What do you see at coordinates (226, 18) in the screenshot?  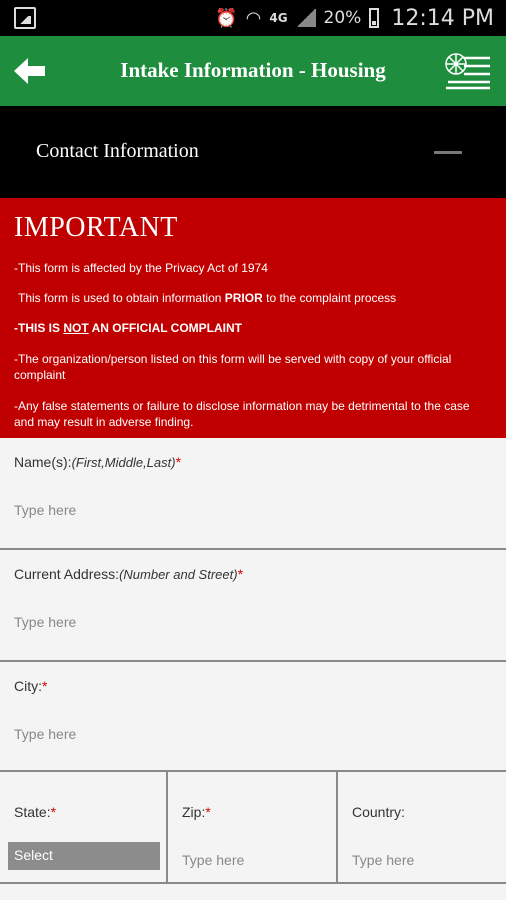 I see `alarm-icon: ⏰` at bounding box center [226, 18].